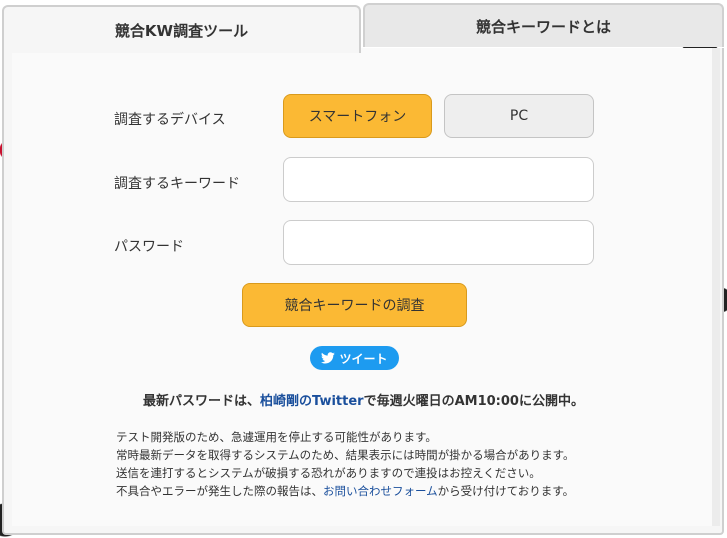 The width and height of the screenshot is (727, 538). Describe the element at coordinates (473, 401) in the screenshot. I see `notice-suffix: で毎週火曜日のAM10:00に公開中。` at that location.